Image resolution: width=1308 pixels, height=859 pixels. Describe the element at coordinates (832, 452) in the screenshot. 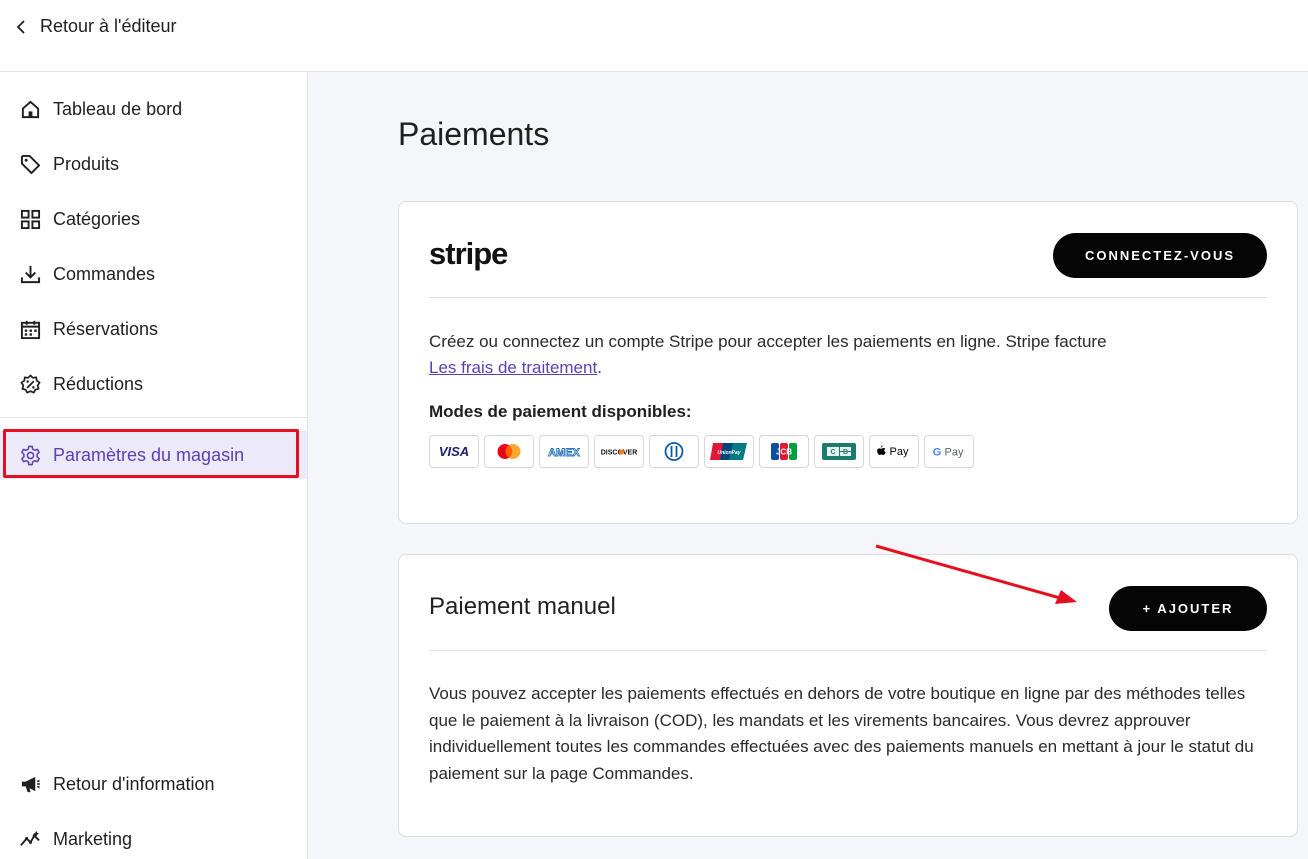

I see `svg-text: C` at that location.